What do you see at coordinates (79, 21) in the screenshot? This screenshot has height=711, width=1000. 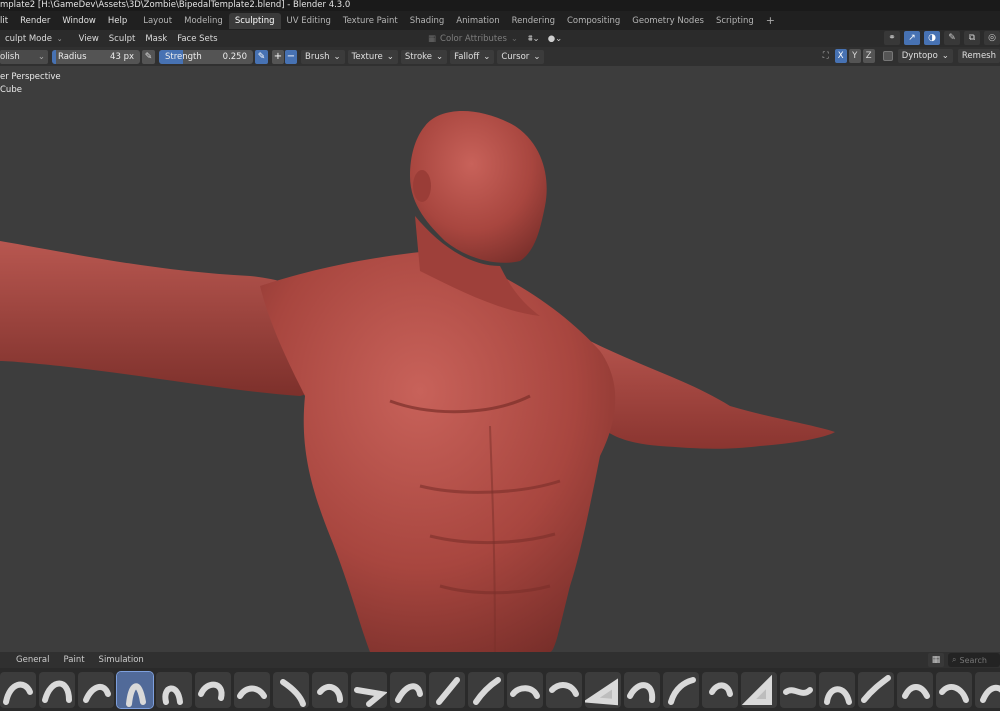 I see `menu-window: Window` at bounding box center [79, 21].